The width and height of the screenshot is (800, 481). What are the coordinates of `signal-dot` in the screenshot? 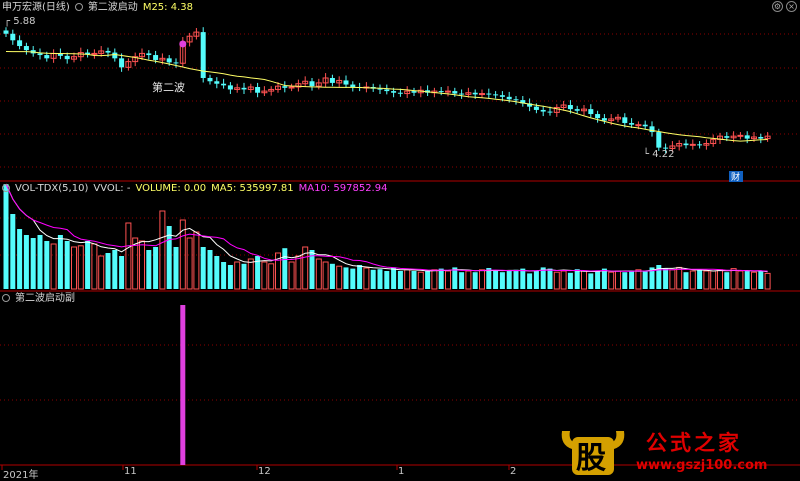 It's located at (183, 44).